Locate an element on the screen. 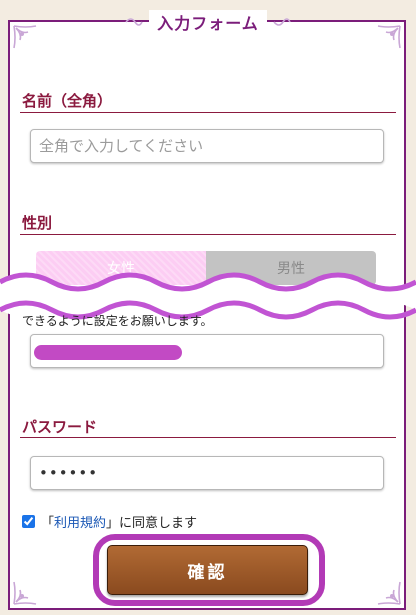 This screenshot has width=416, height=615. gender-label: 性別 is located at coordinates (37, 223).